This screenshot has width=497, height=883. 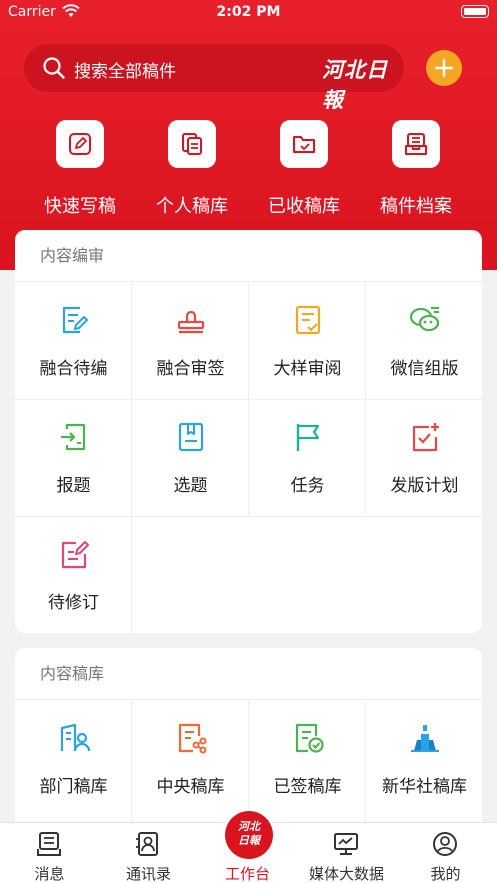 What do you see at coordinates (309, 738) in the screenshot?
I see `signed-doc-icon` at bounding box center [309, 738].